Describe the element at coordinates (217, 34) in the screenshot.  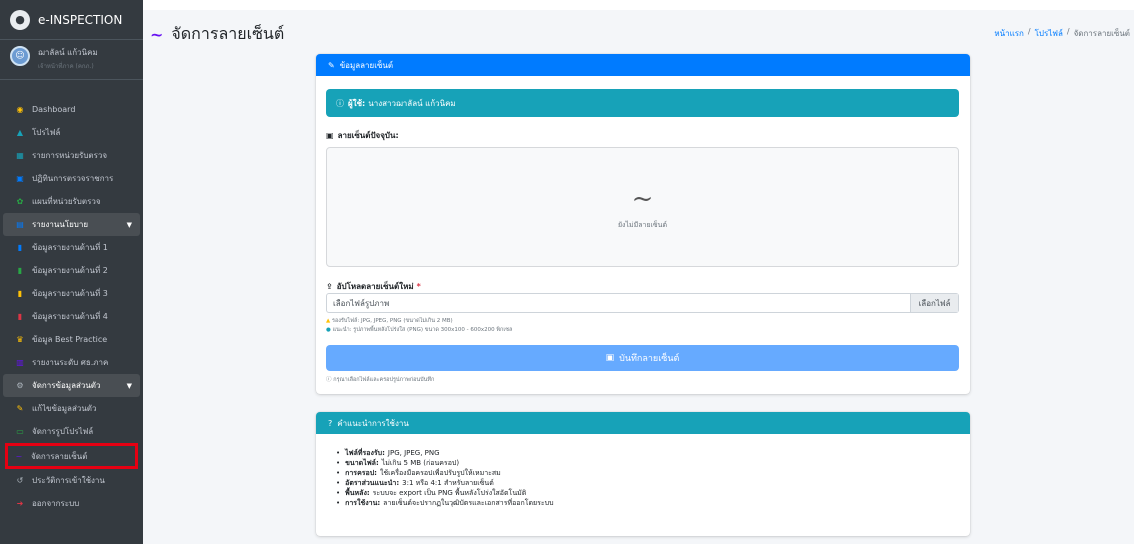
I see `page-title: ~ จัดการลายเซ็นต์` at that location.